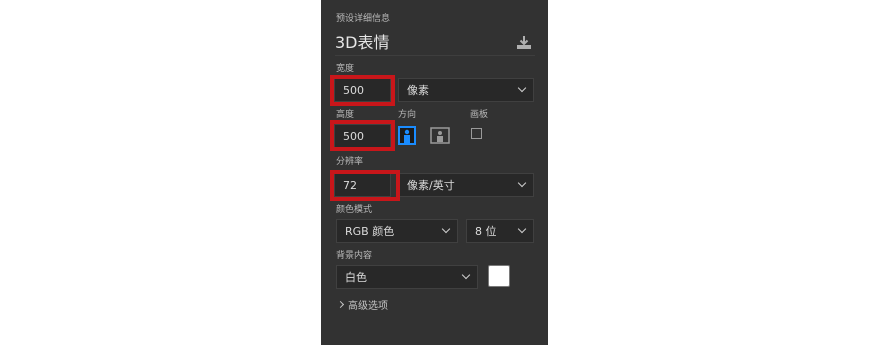 The height and width of the screenshot is (345, 870). Describe the element at coordinates (466, 90) in the screenshot. I see `width-unit-select: 像素` at that location.